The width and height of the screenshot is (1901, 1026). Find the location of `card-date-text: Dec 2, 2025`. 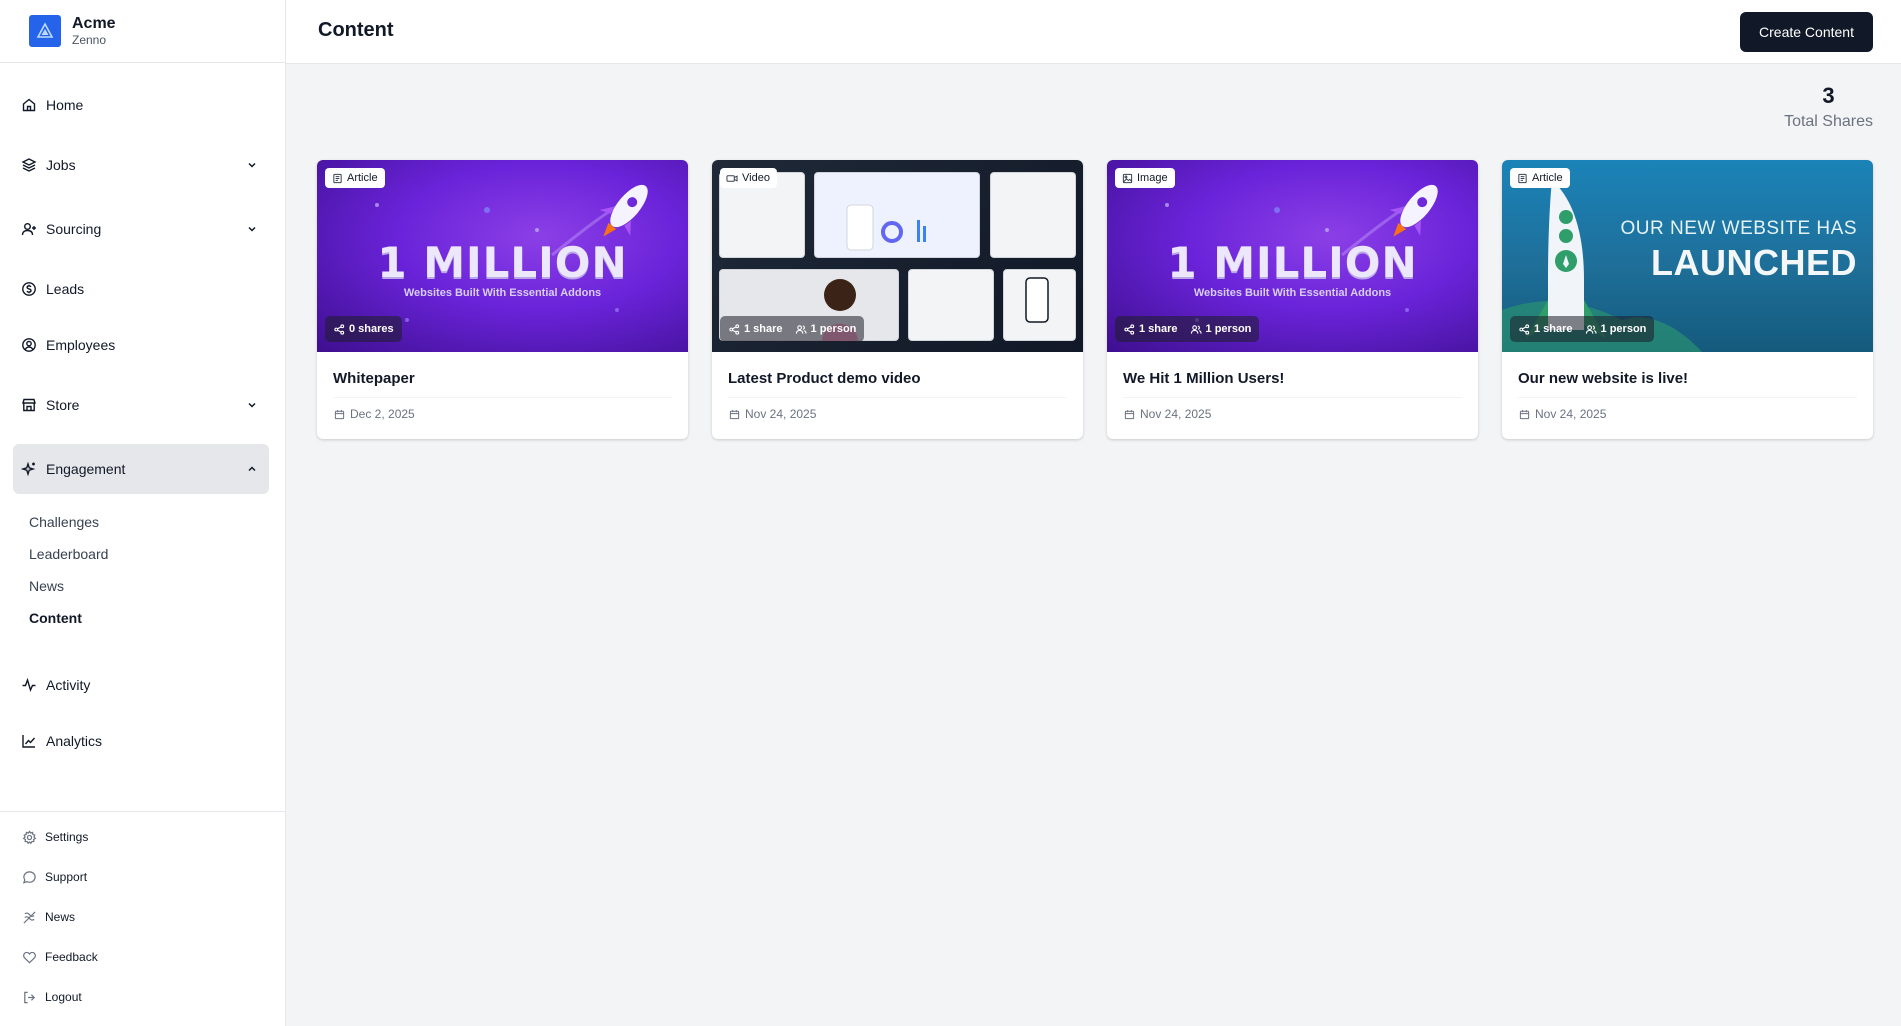

card-date-text: Dec 2, 2025 is located at coordinates (382, 414).